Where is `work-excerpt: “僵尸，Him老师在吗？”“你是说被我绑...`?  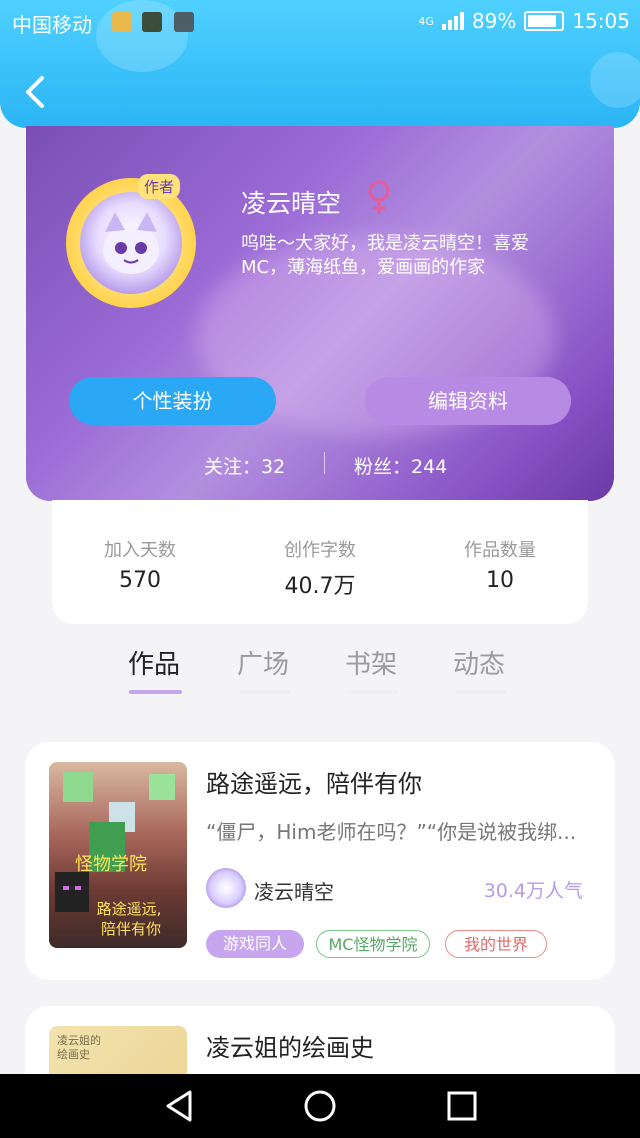 work-excerpt: “僵尸，Him老师在吗？”“你是说被我绑... is located at coordinates (391, 832).